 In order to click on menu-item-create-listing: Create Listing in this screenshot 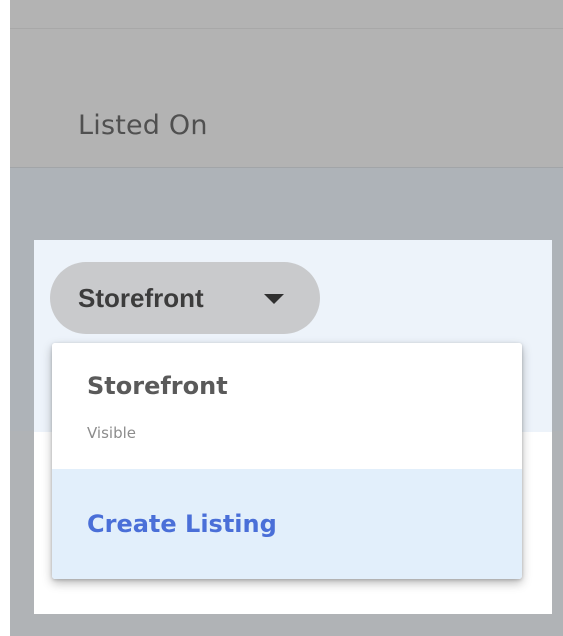, I will do `click(287, 524)`.